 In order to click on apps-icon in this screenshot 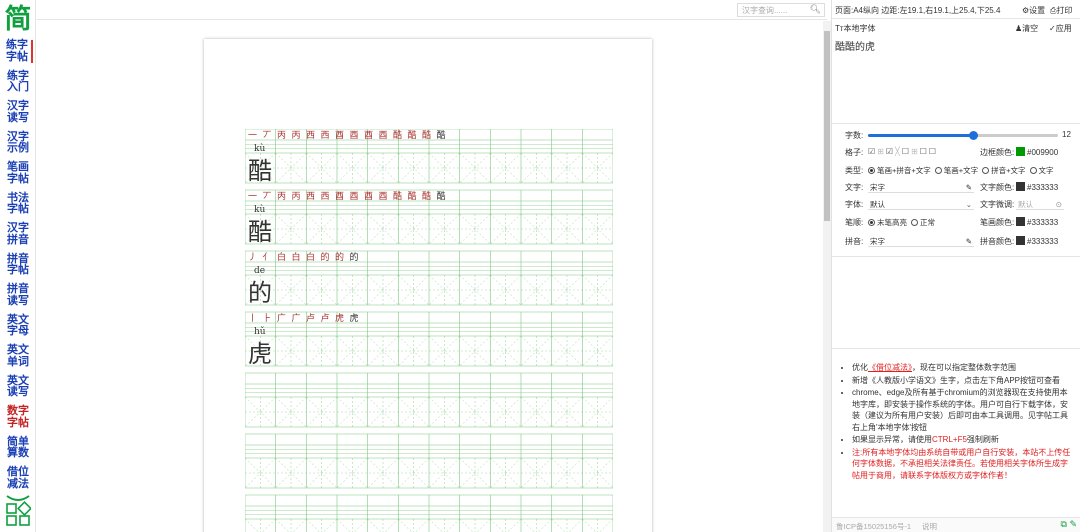, I will do `click(18, 510)`.